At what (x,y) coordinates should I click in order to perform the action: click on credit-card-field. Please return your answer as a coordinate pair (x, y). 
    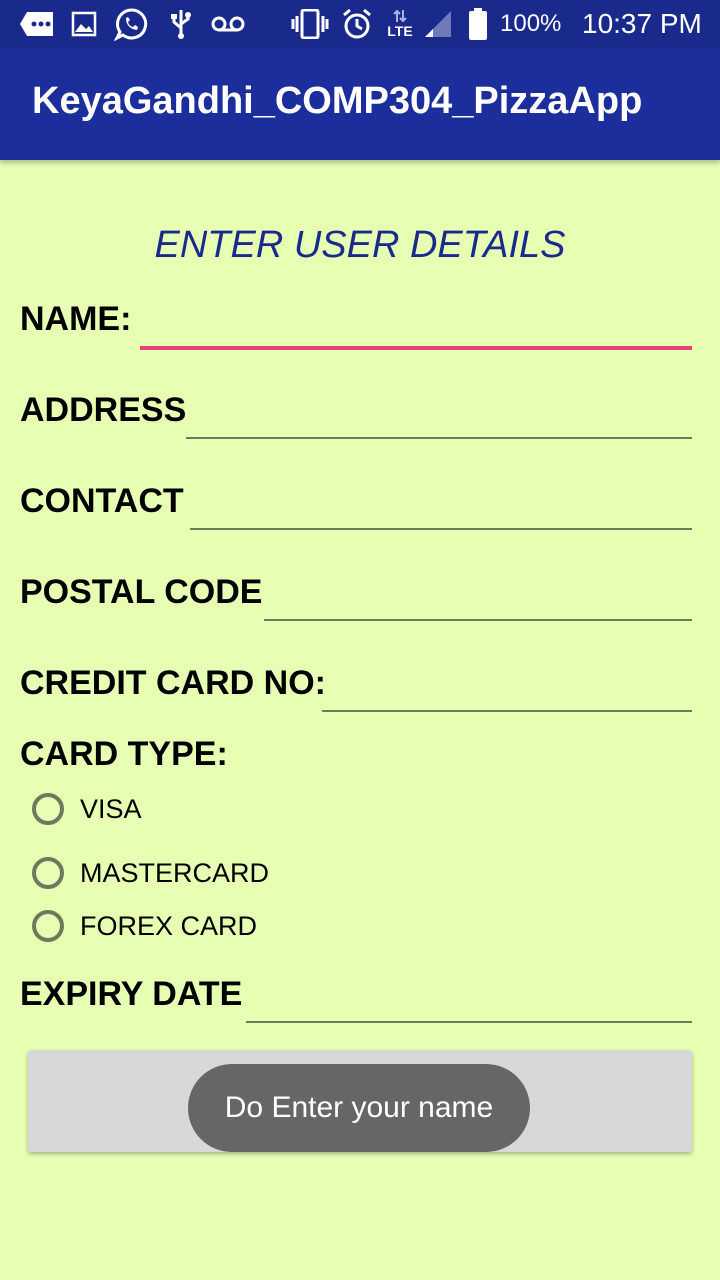
    Looking at the image, I should click on (507, 691).